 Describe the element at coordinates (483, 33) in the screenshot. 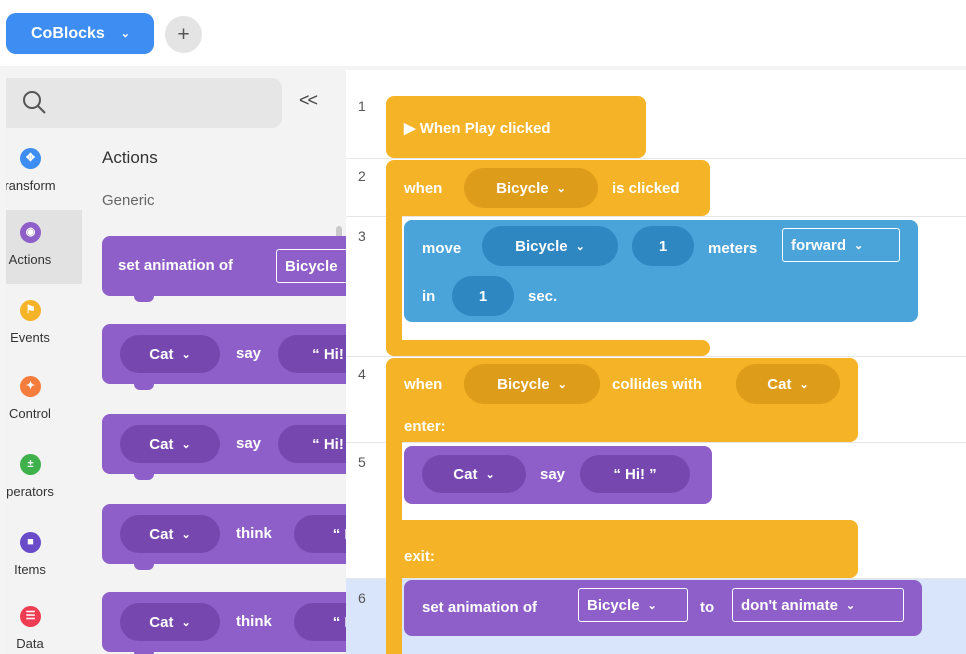

I see `top-bar: CoBlocks ⌄ +` at that location.